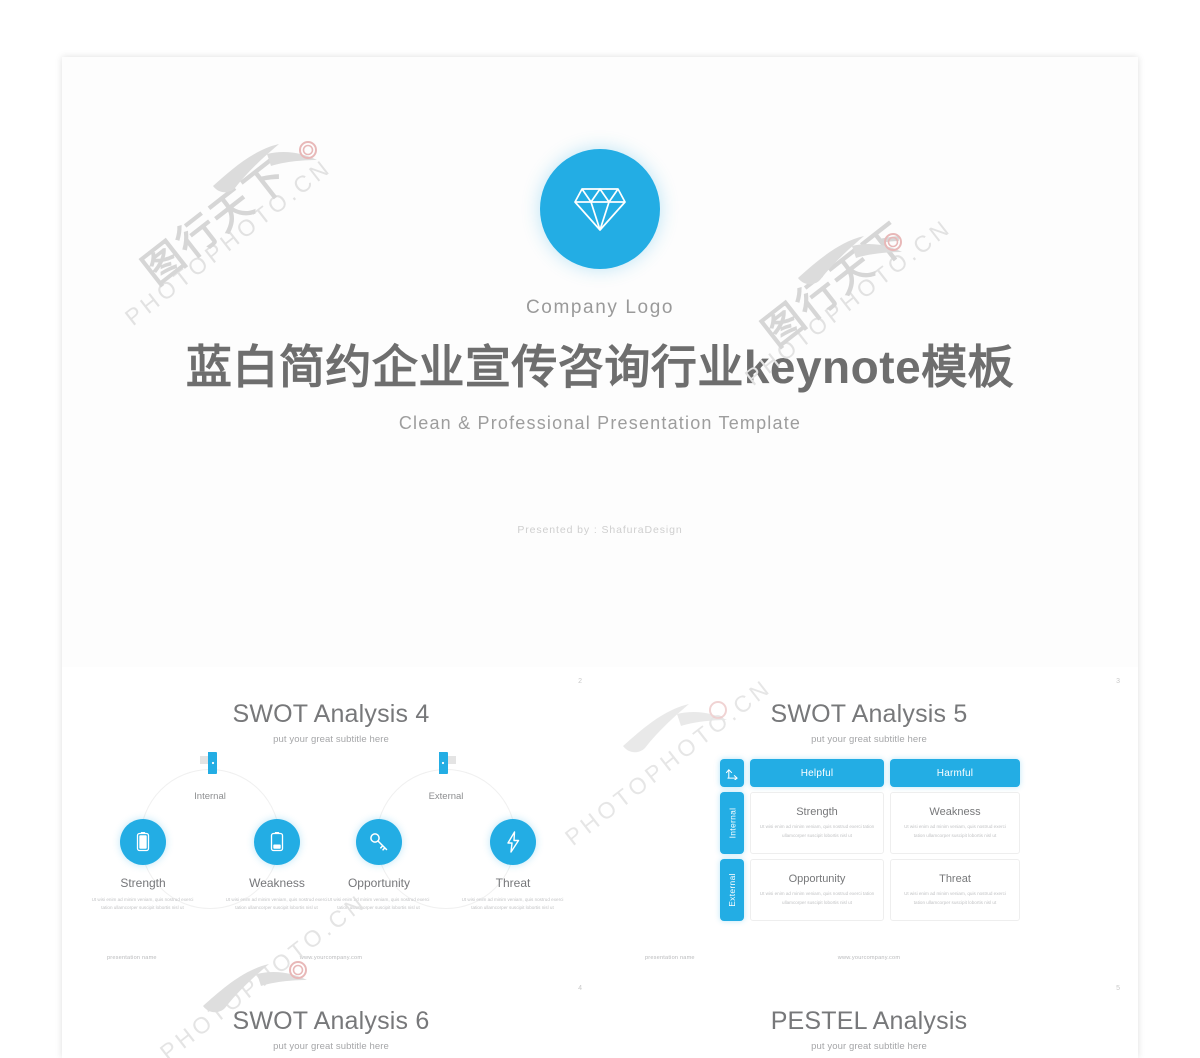 The width and height of the screenshot is (1200, 1058). I want to click on matrix-row-header-external: External, so click(732, 890).